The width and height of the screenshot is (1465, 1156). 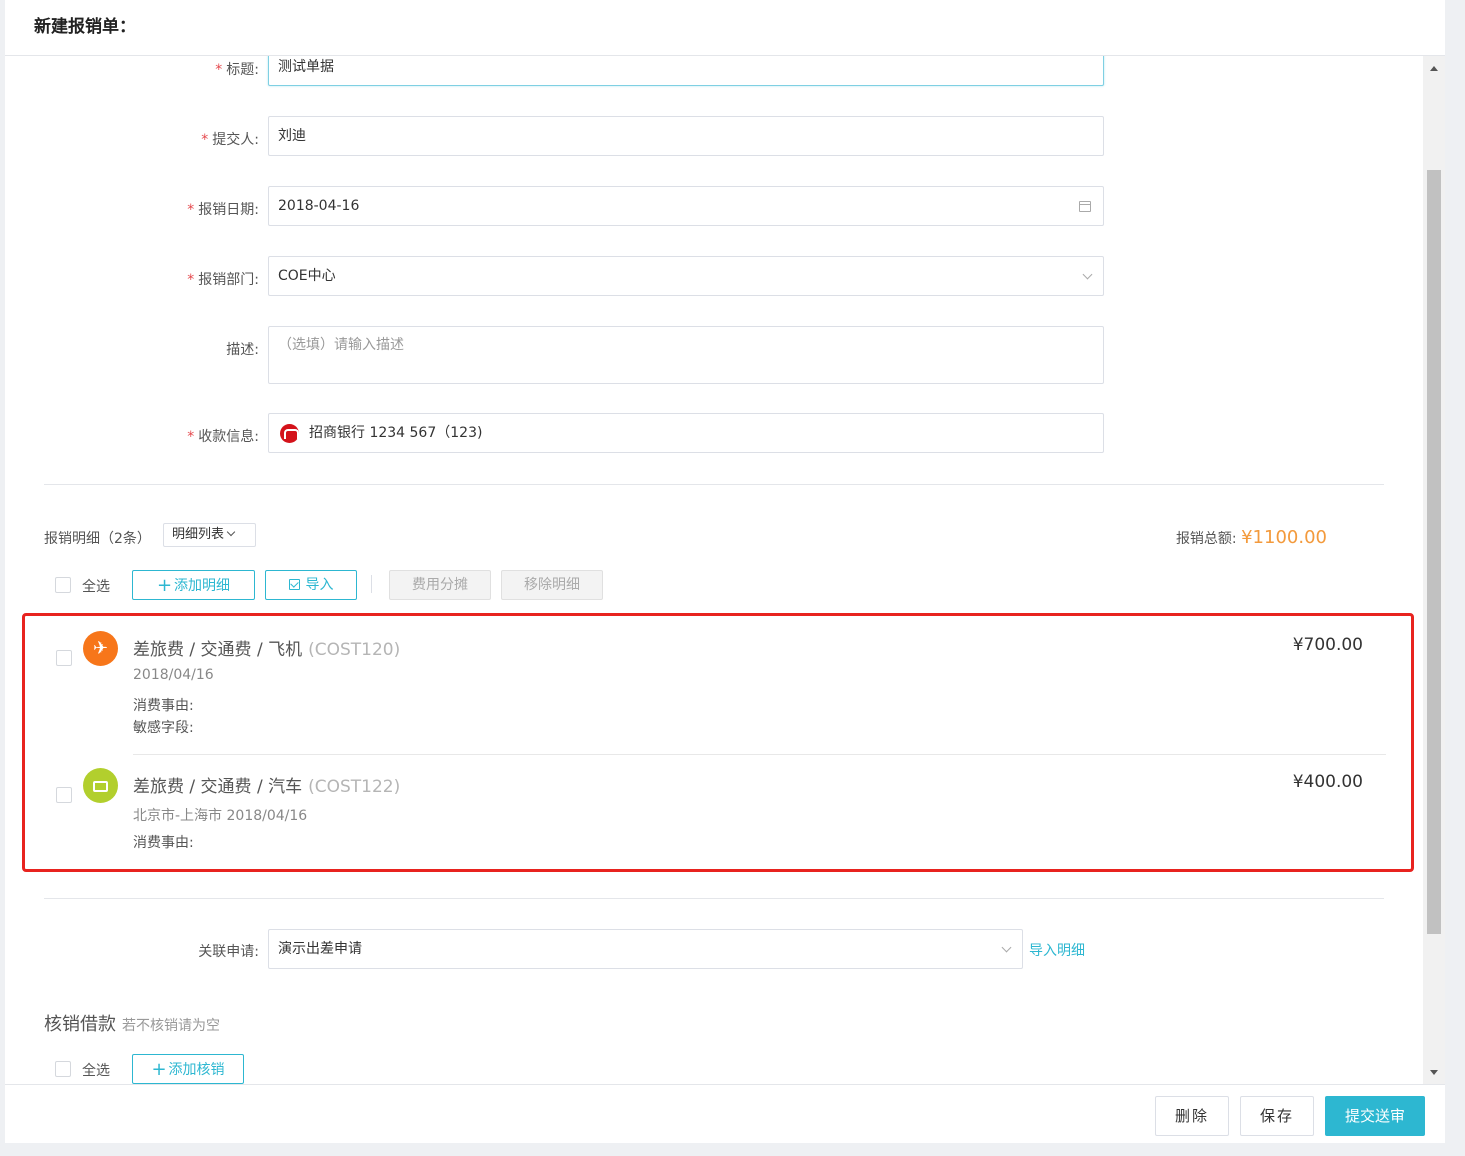 What do you see at coordinates (85, 27) in the screenshot?
I see `dialog-title: 新建报销单：` at bounding box center [85, 27].